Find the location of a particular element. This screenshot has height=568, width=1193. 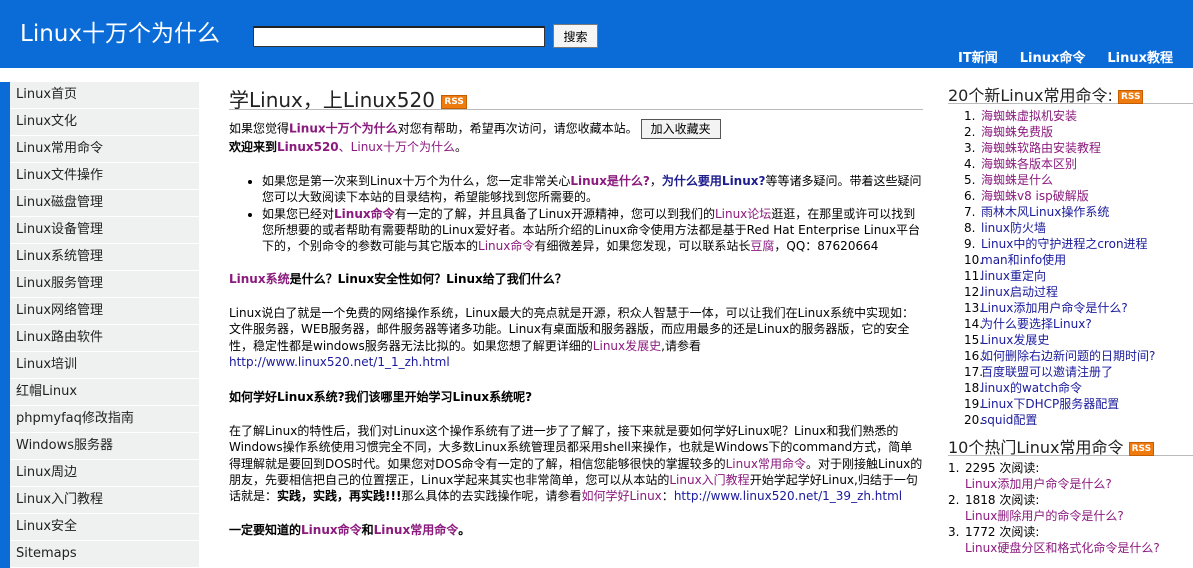

linux-commands-link: Linux命令 is located at coordinates (331, 530).